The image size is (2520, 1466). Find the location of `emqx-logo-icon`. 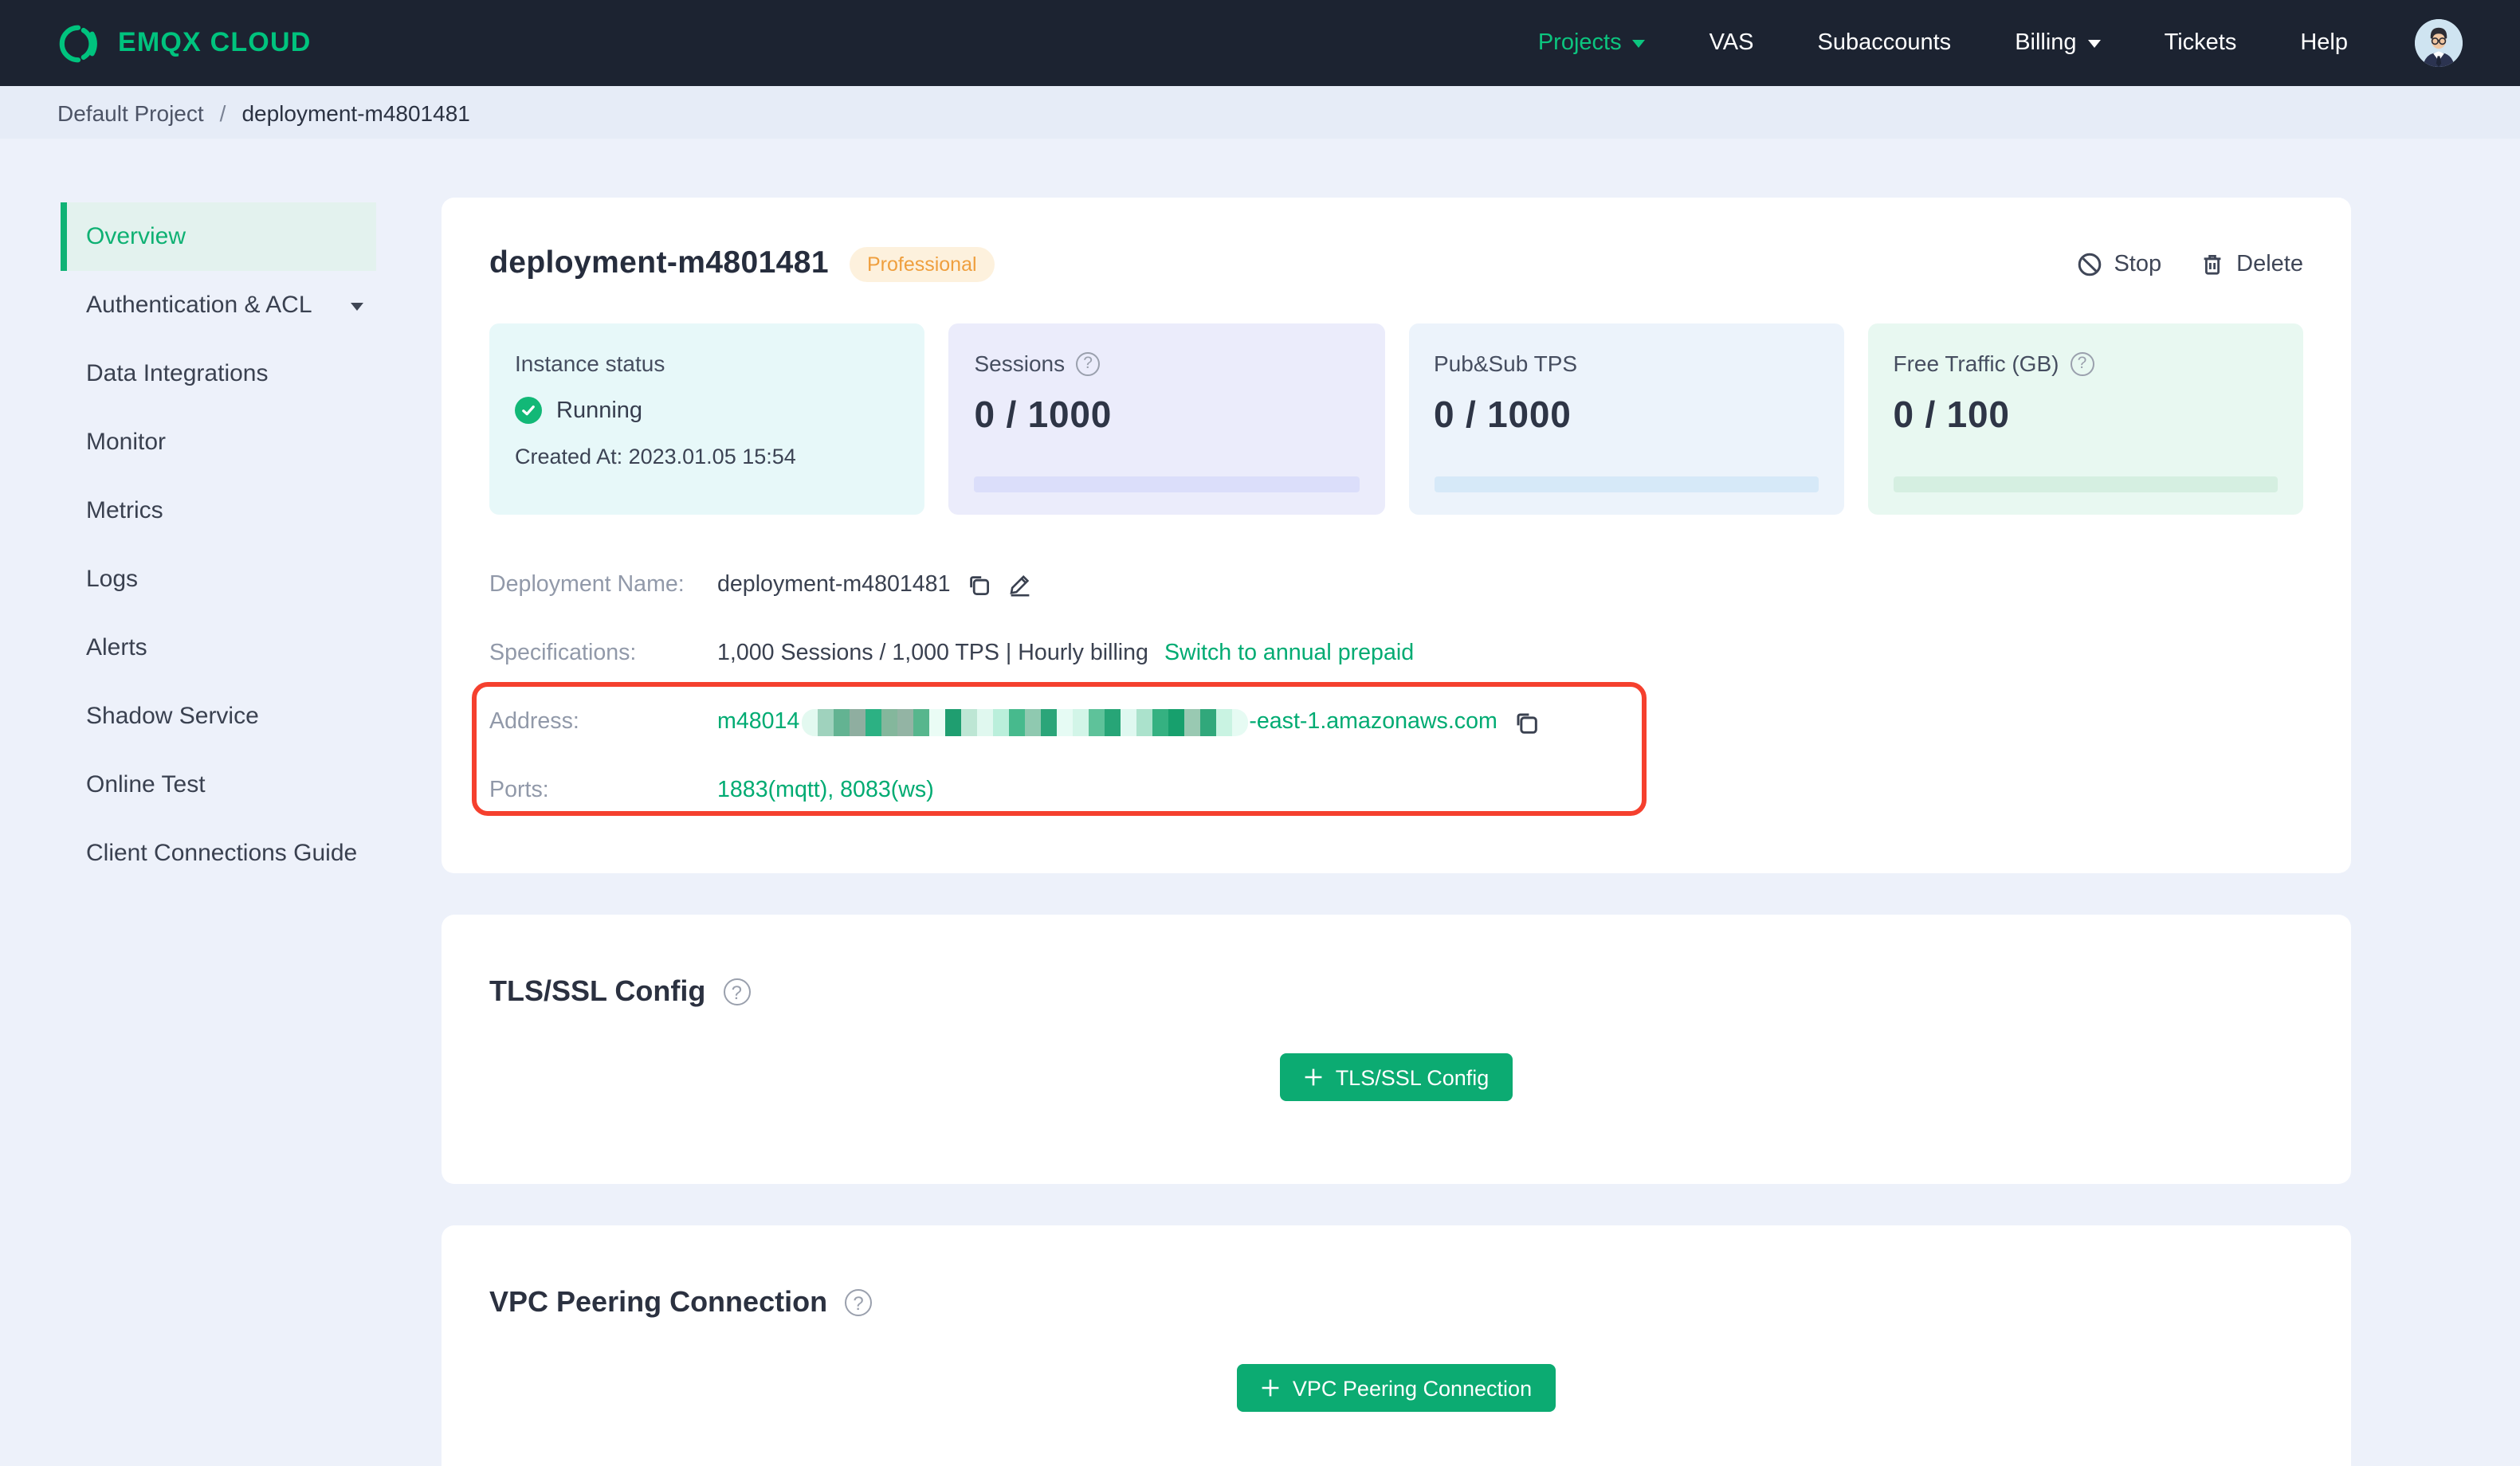

emqx-logo-icon is located at coordinates (78, 43).